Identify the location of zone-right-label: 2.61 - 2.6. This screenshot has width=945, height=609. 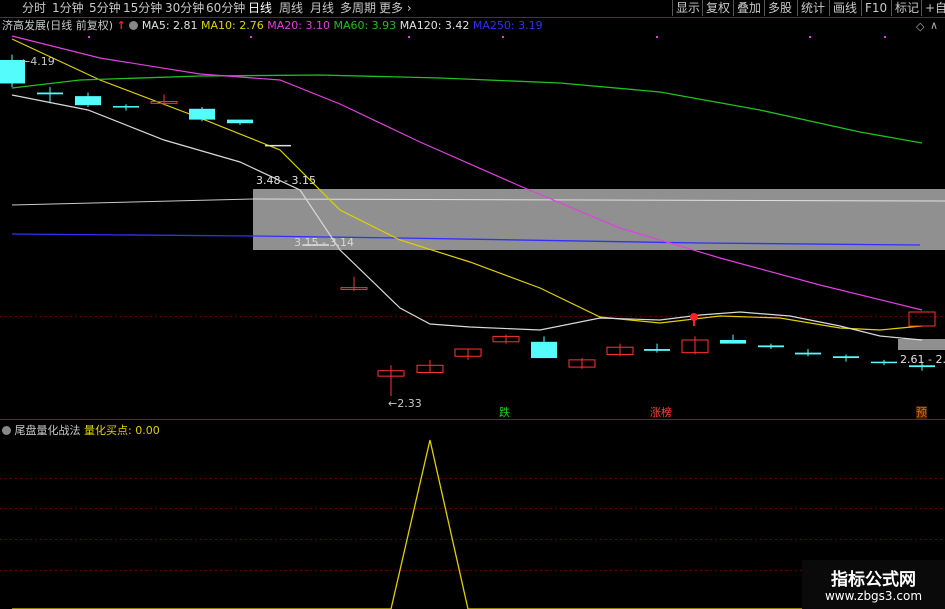
(922, 359).